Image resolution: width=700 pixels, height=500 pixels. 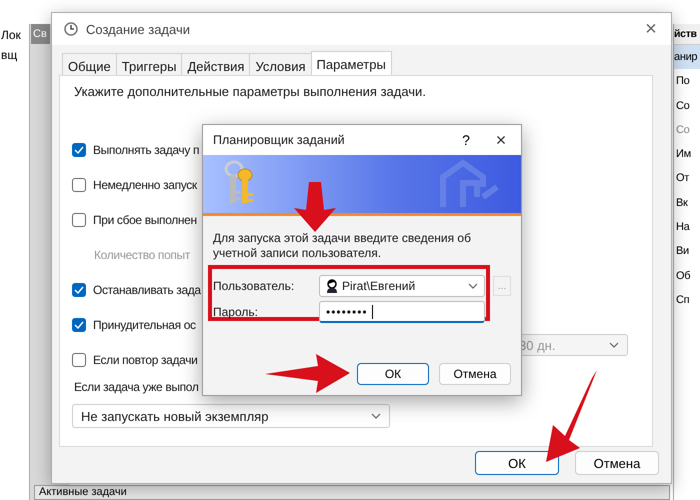 What do you see at coordinates (71, 29) in the screenshot?
I see `clock-icon` at bounding box center [71, 29].